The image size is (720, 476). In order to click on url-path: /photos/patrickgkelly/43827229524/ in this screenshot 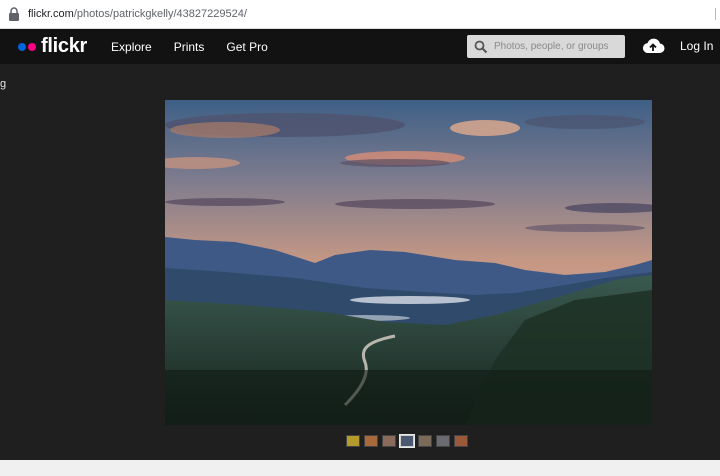, I will do `click(160, 14)`.